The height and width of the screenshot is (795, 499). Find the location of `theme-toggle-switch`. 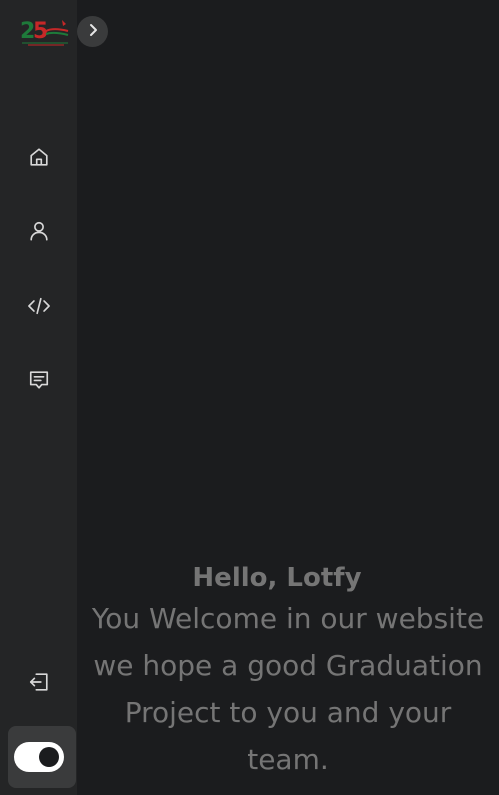

theme-toggle-switch is located at coordinates (39, 757).